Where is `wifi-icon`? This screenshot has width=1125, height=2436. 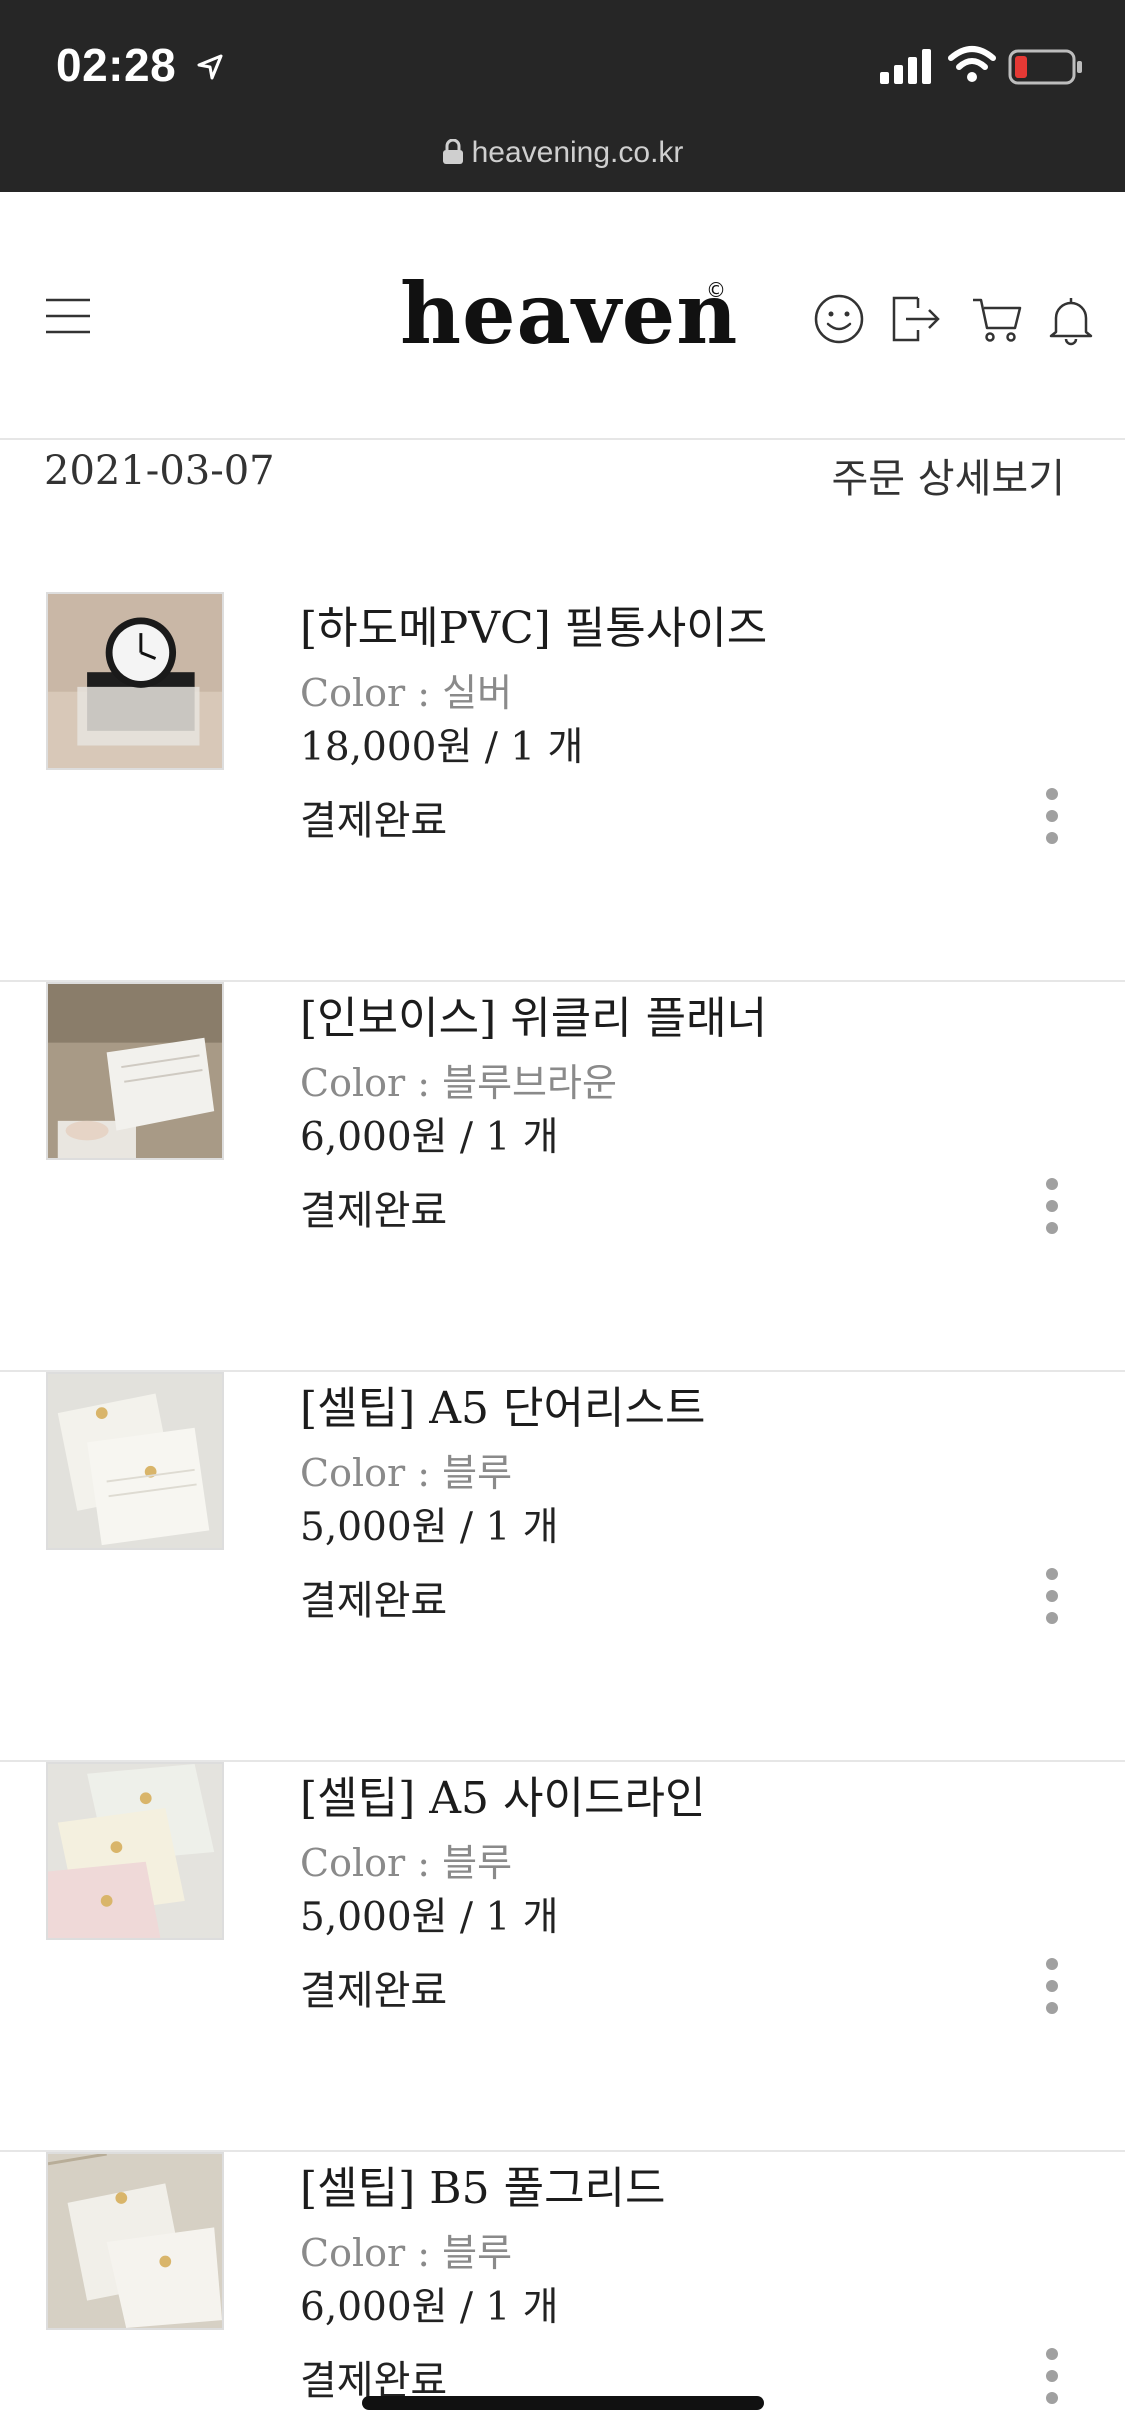
wifi-icon is located at coordinates (972, 64).